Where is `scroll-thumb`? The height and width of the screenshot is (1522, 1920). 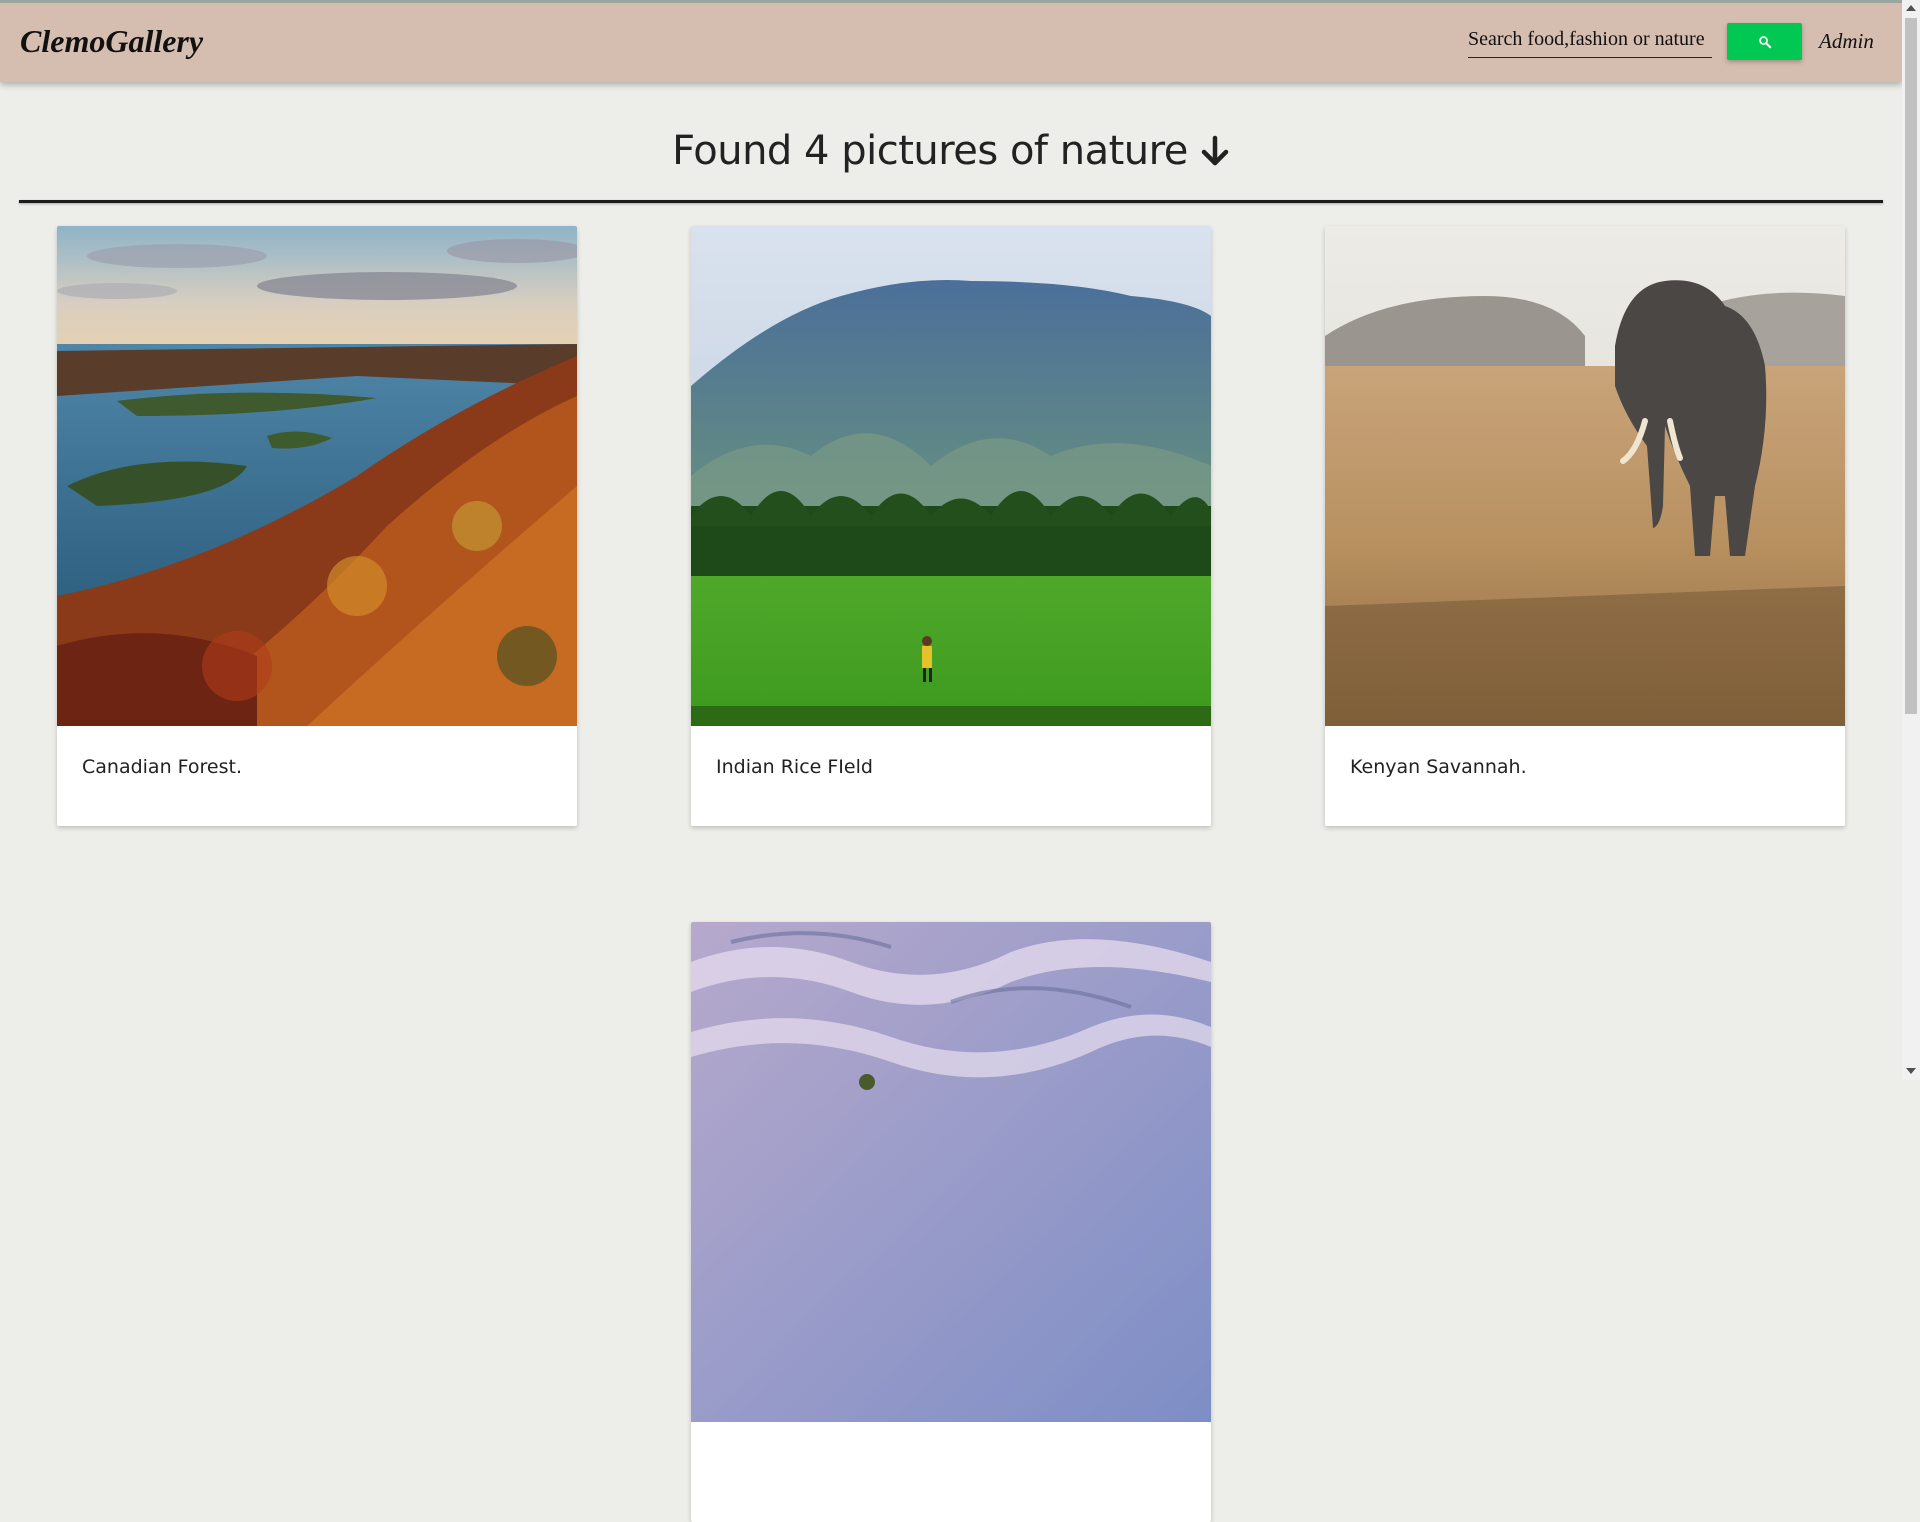
scroll-thumb is located at coordinates (1911, 366).